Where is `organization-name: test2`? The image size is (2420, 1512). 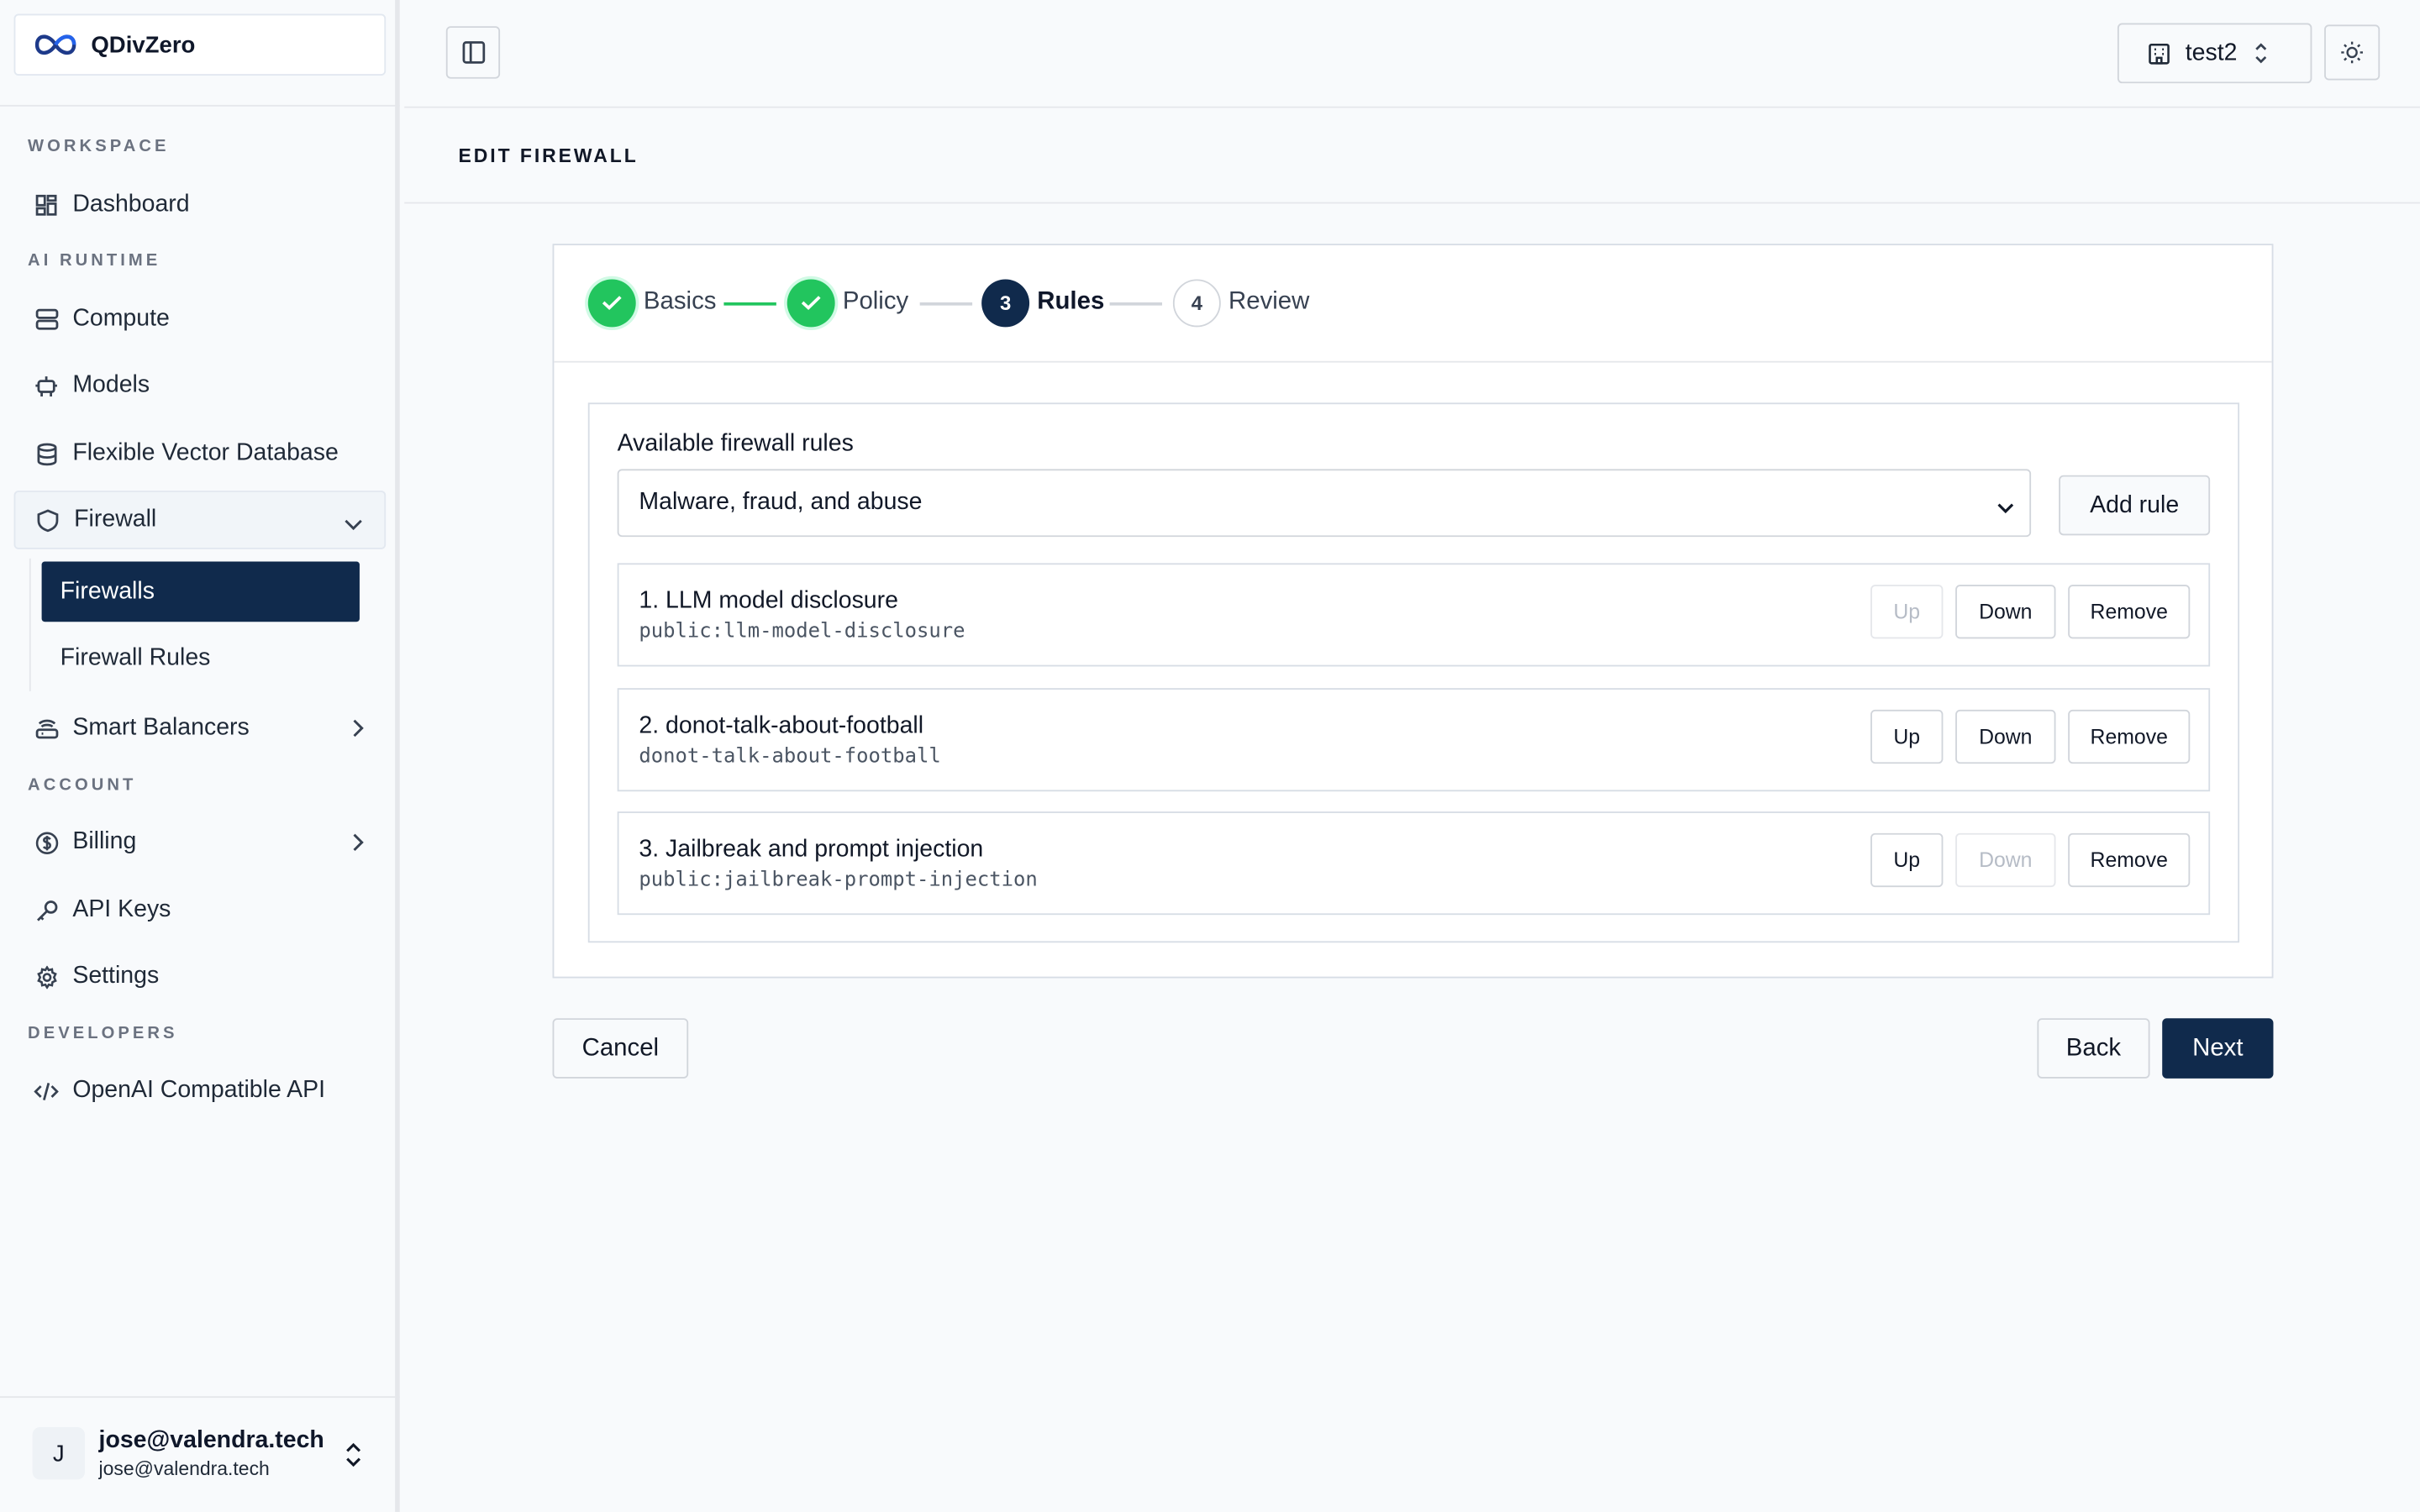 organization-name: test2 is located at coordinates (2211, 52).